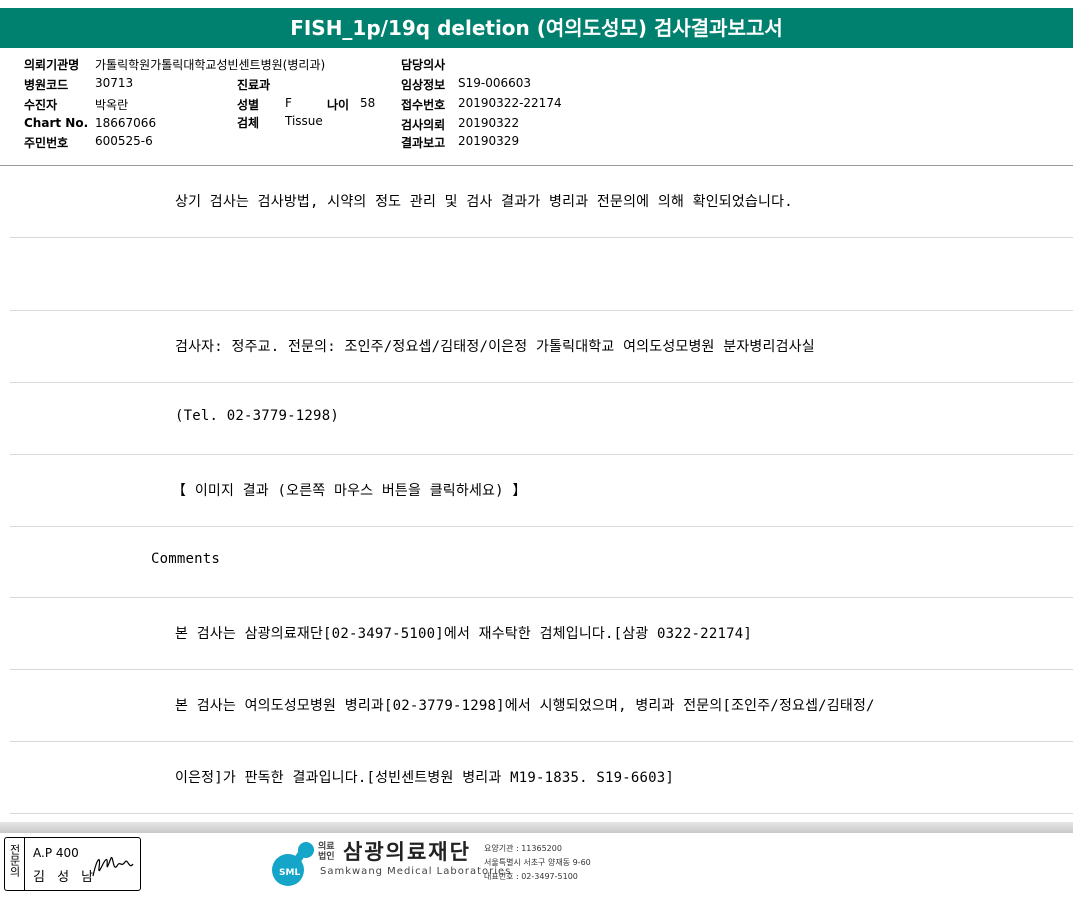 The width and height of the screenshot is (1073, 902). What do you see at coordinates (349, 490) in the screenshot?
I see `image-result-link: 【 이미지 결과 (오른쪽 마우스 버튼을 클릭하세요) 】` at bounding box center [349, 490].